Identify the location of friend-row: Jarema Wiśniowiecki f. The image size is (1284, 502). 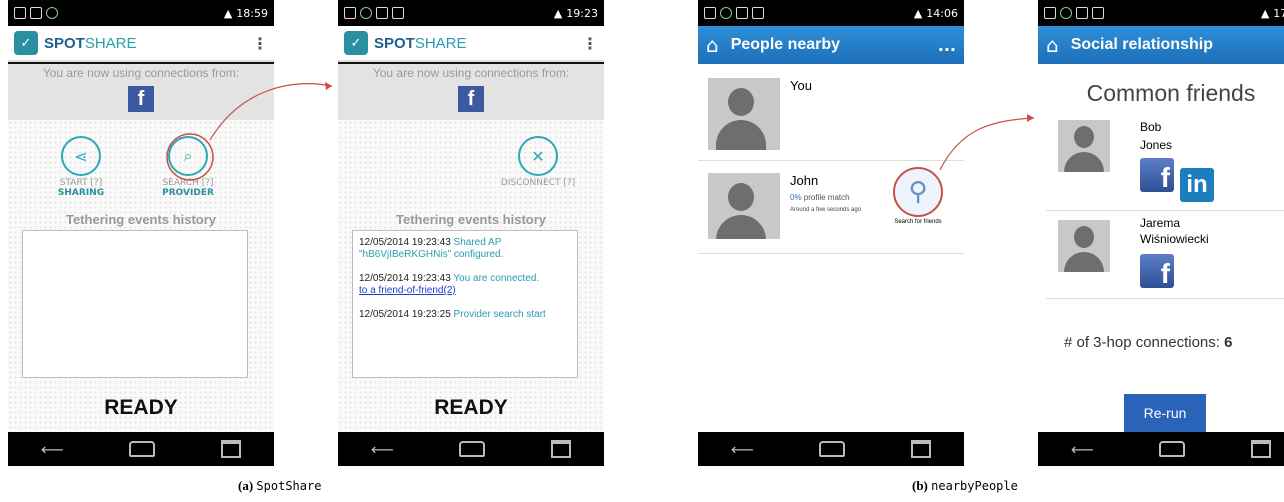
(1161, 256).